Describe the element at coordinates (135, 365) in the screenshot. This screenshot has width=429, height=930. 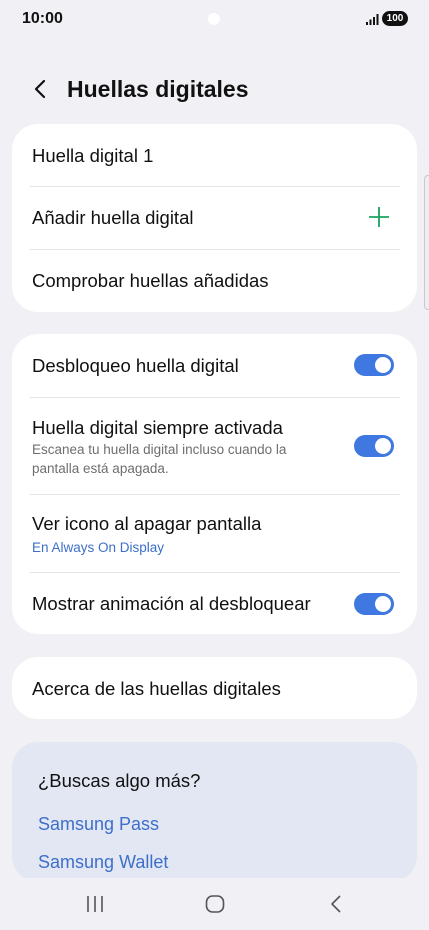
I see `row-label: Desbloqueo huella digital` at that location.